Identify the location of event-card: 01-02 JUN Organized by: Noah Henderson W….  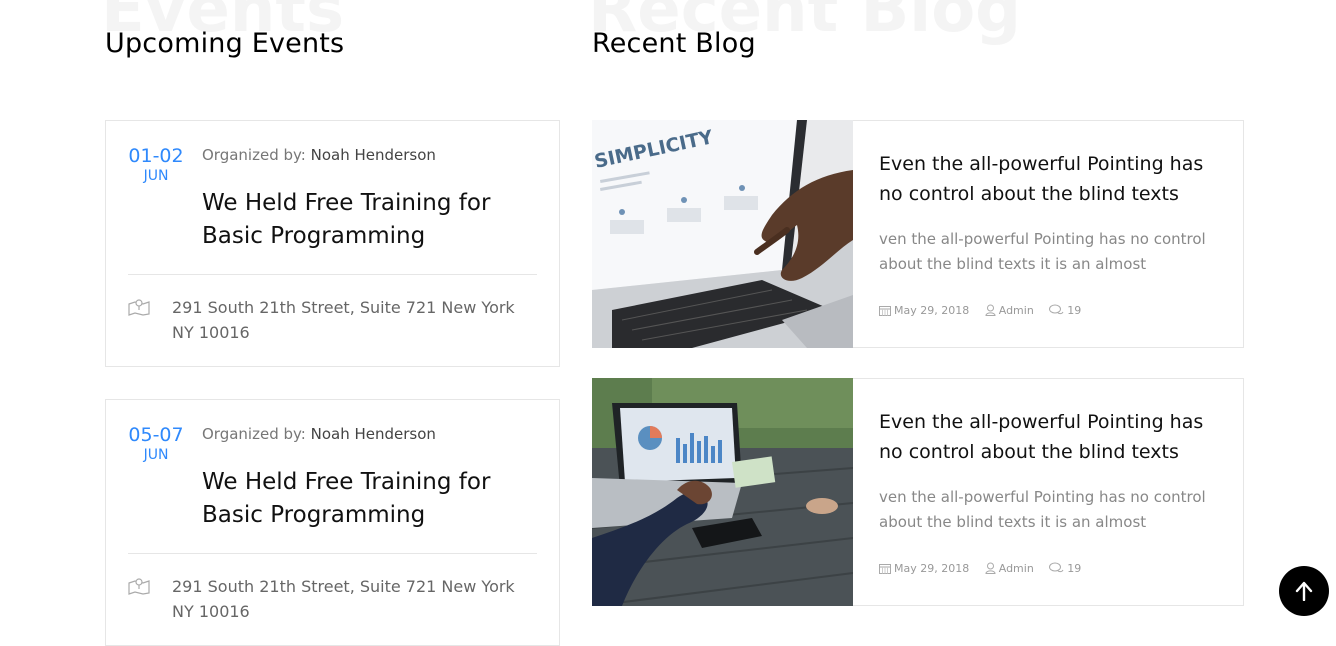
(332, 243).